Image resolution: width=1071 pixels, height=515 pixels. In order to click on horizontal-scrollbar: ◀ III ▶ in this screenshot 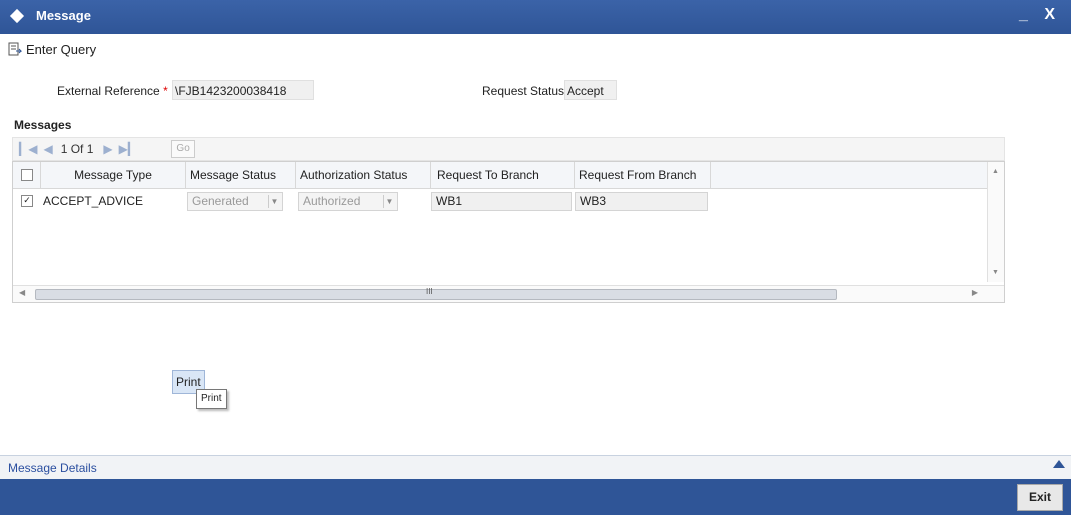, I will do `click(508, 293)`.